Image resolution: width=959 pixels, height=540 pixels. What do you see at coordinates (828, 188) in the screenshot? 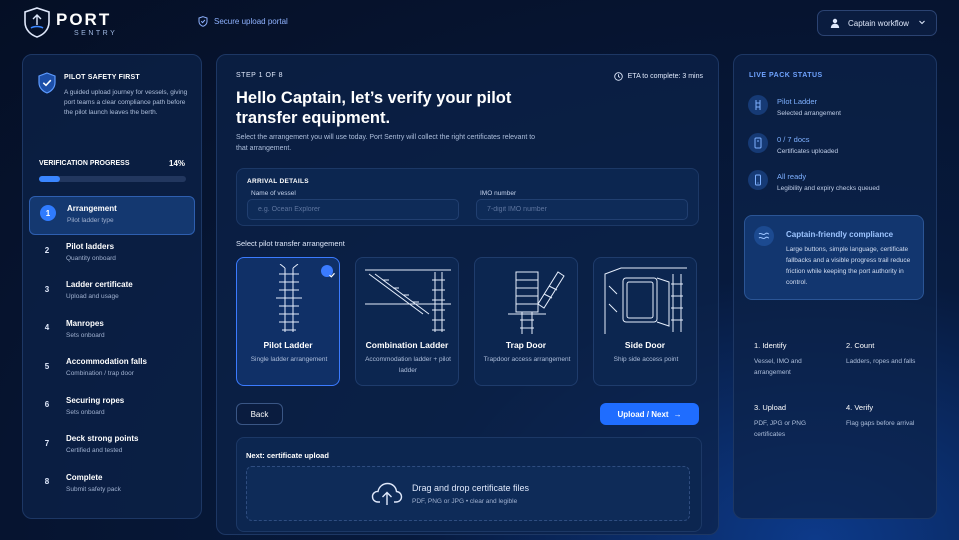
I see `status-subtitle: Legibility and expiry checks queued` at bounding box center [828, 188].